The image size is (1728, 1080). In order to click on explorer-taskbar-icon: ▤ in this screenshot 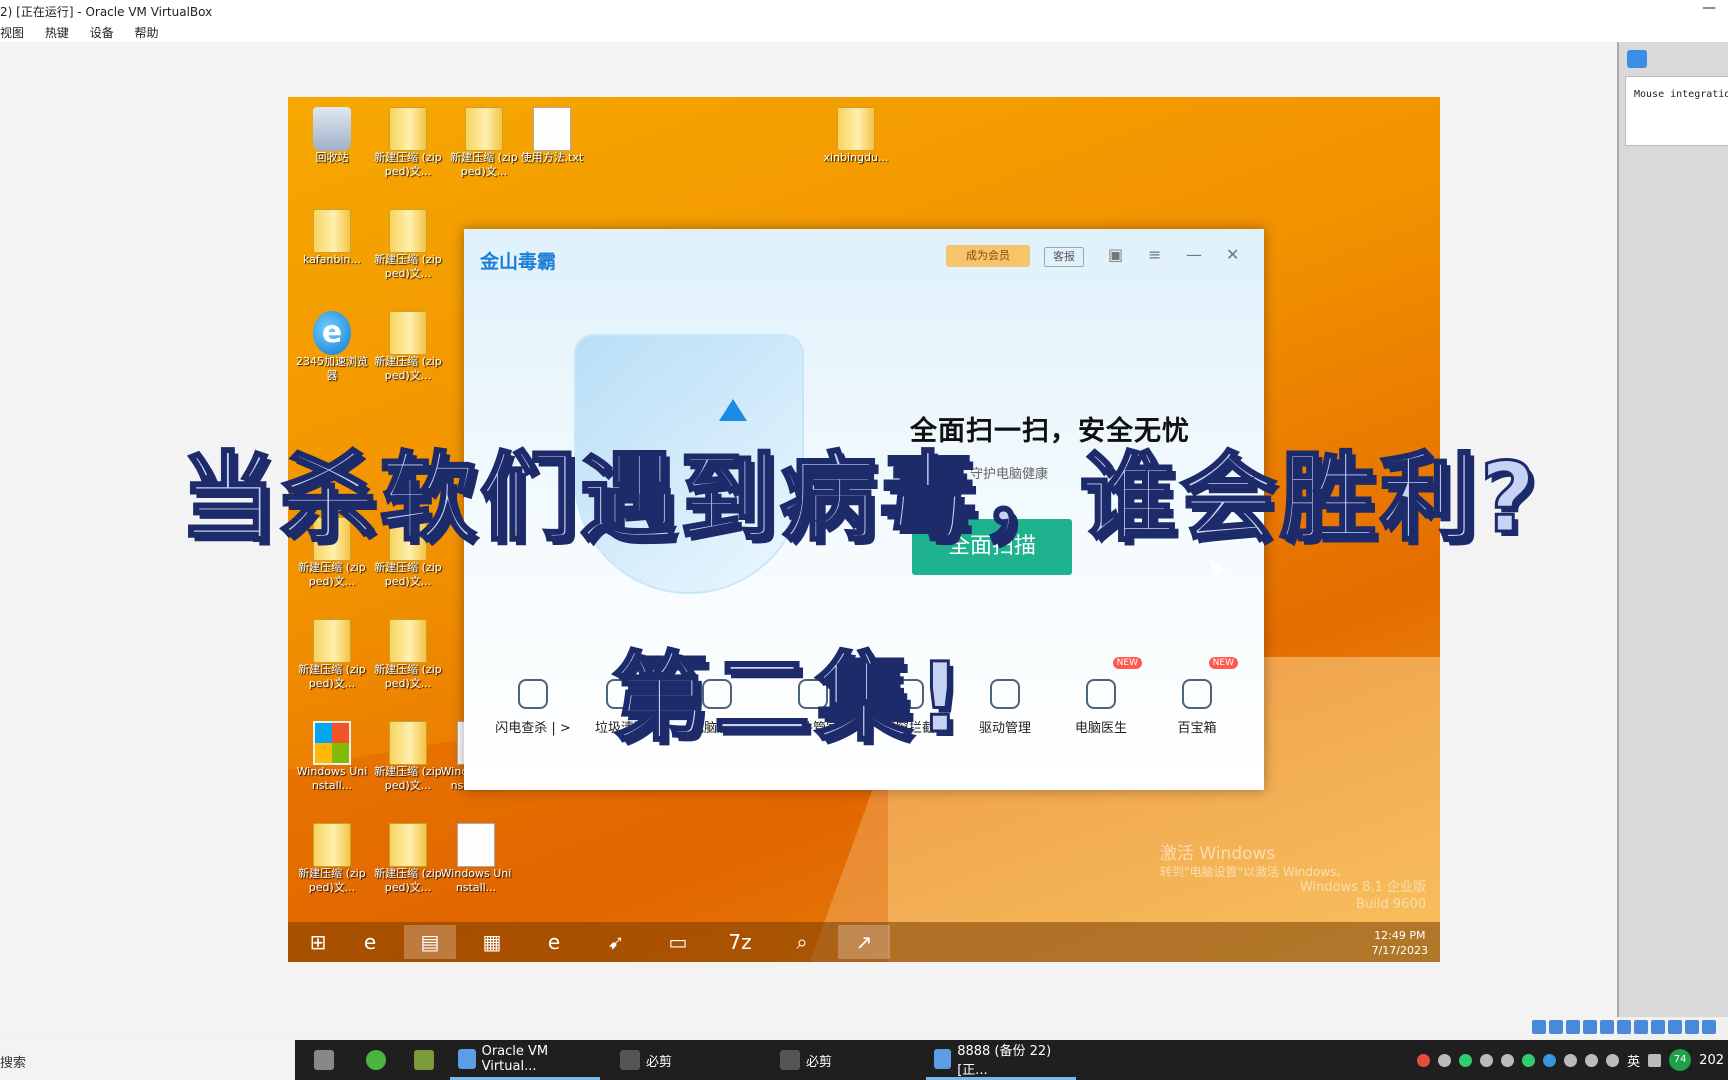, I will do `click(430, 942)`.